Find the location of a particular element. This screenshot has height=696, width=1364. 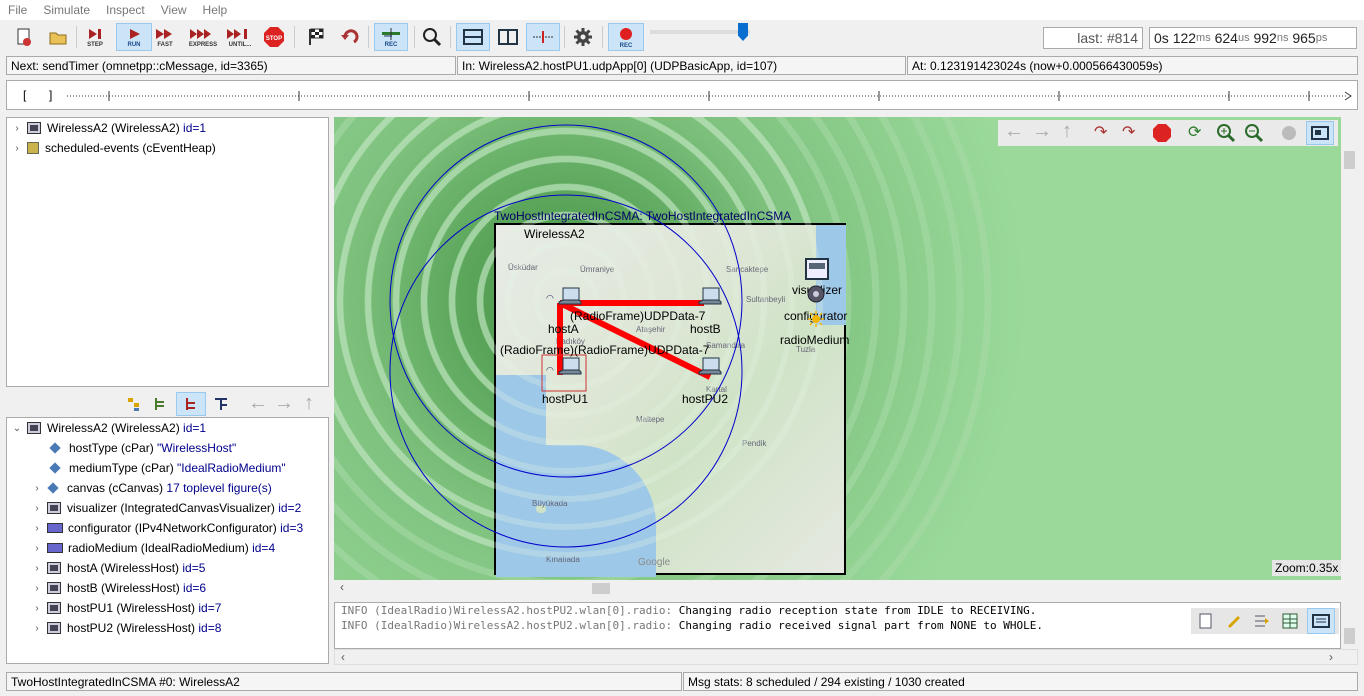

children-view-icon is located at coordinates (190, 404).